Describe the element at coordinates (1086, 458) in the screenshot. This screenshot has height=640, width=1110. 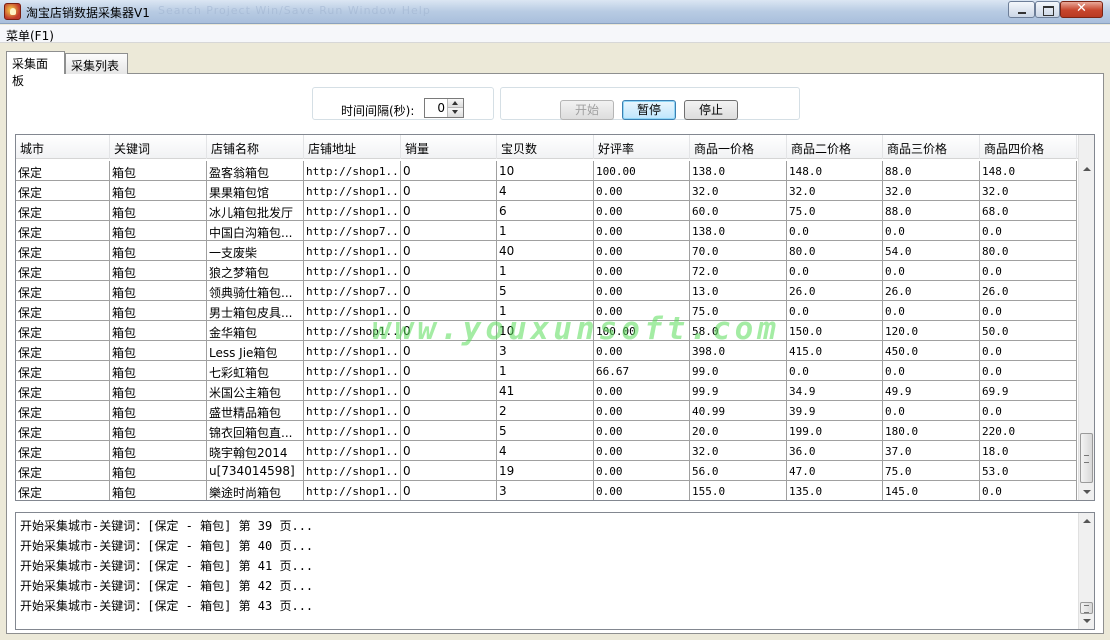
I see `scroll-thumb` at that location.